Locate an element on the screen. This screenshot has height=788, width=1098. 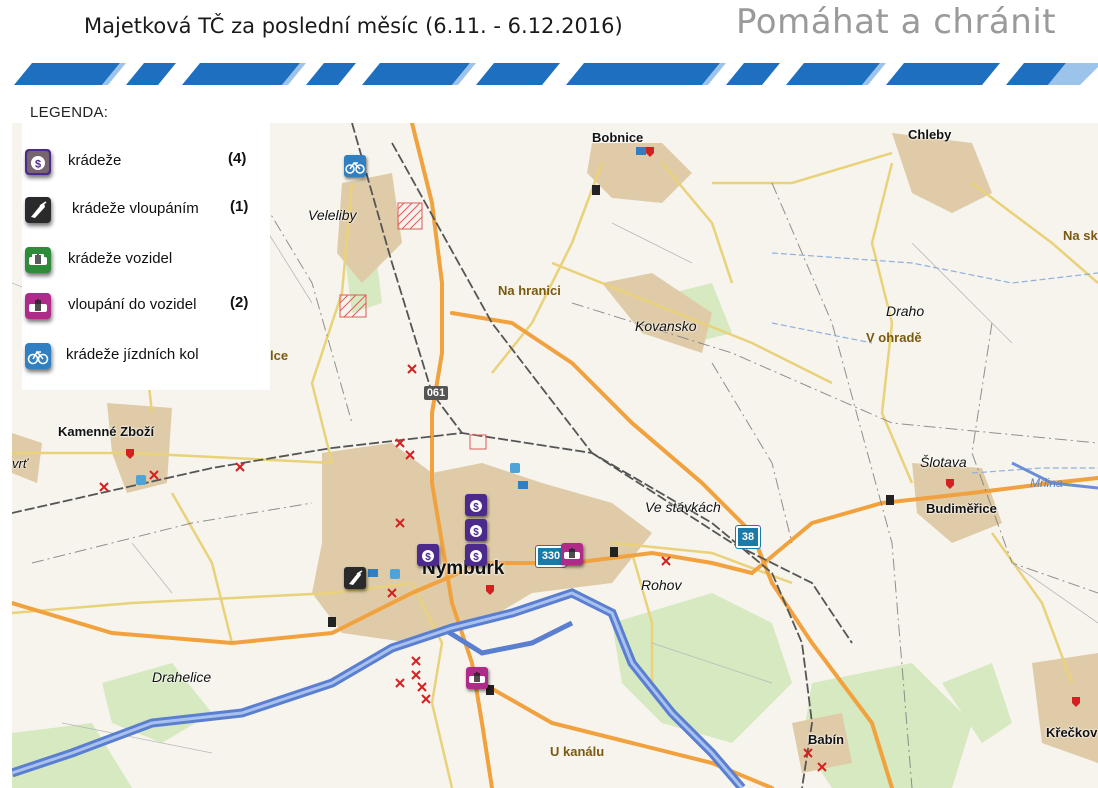
legend-label: krádeže vozidel is located at coordinates (120, 258).